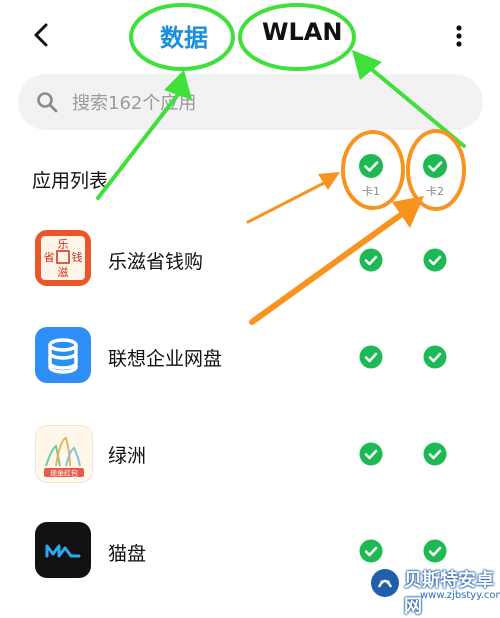  What do you see at coordinates (460, 595) in the screenshot?
I see `watermark-url: www.zjbstyy.com` at bounding box center [460, 595].